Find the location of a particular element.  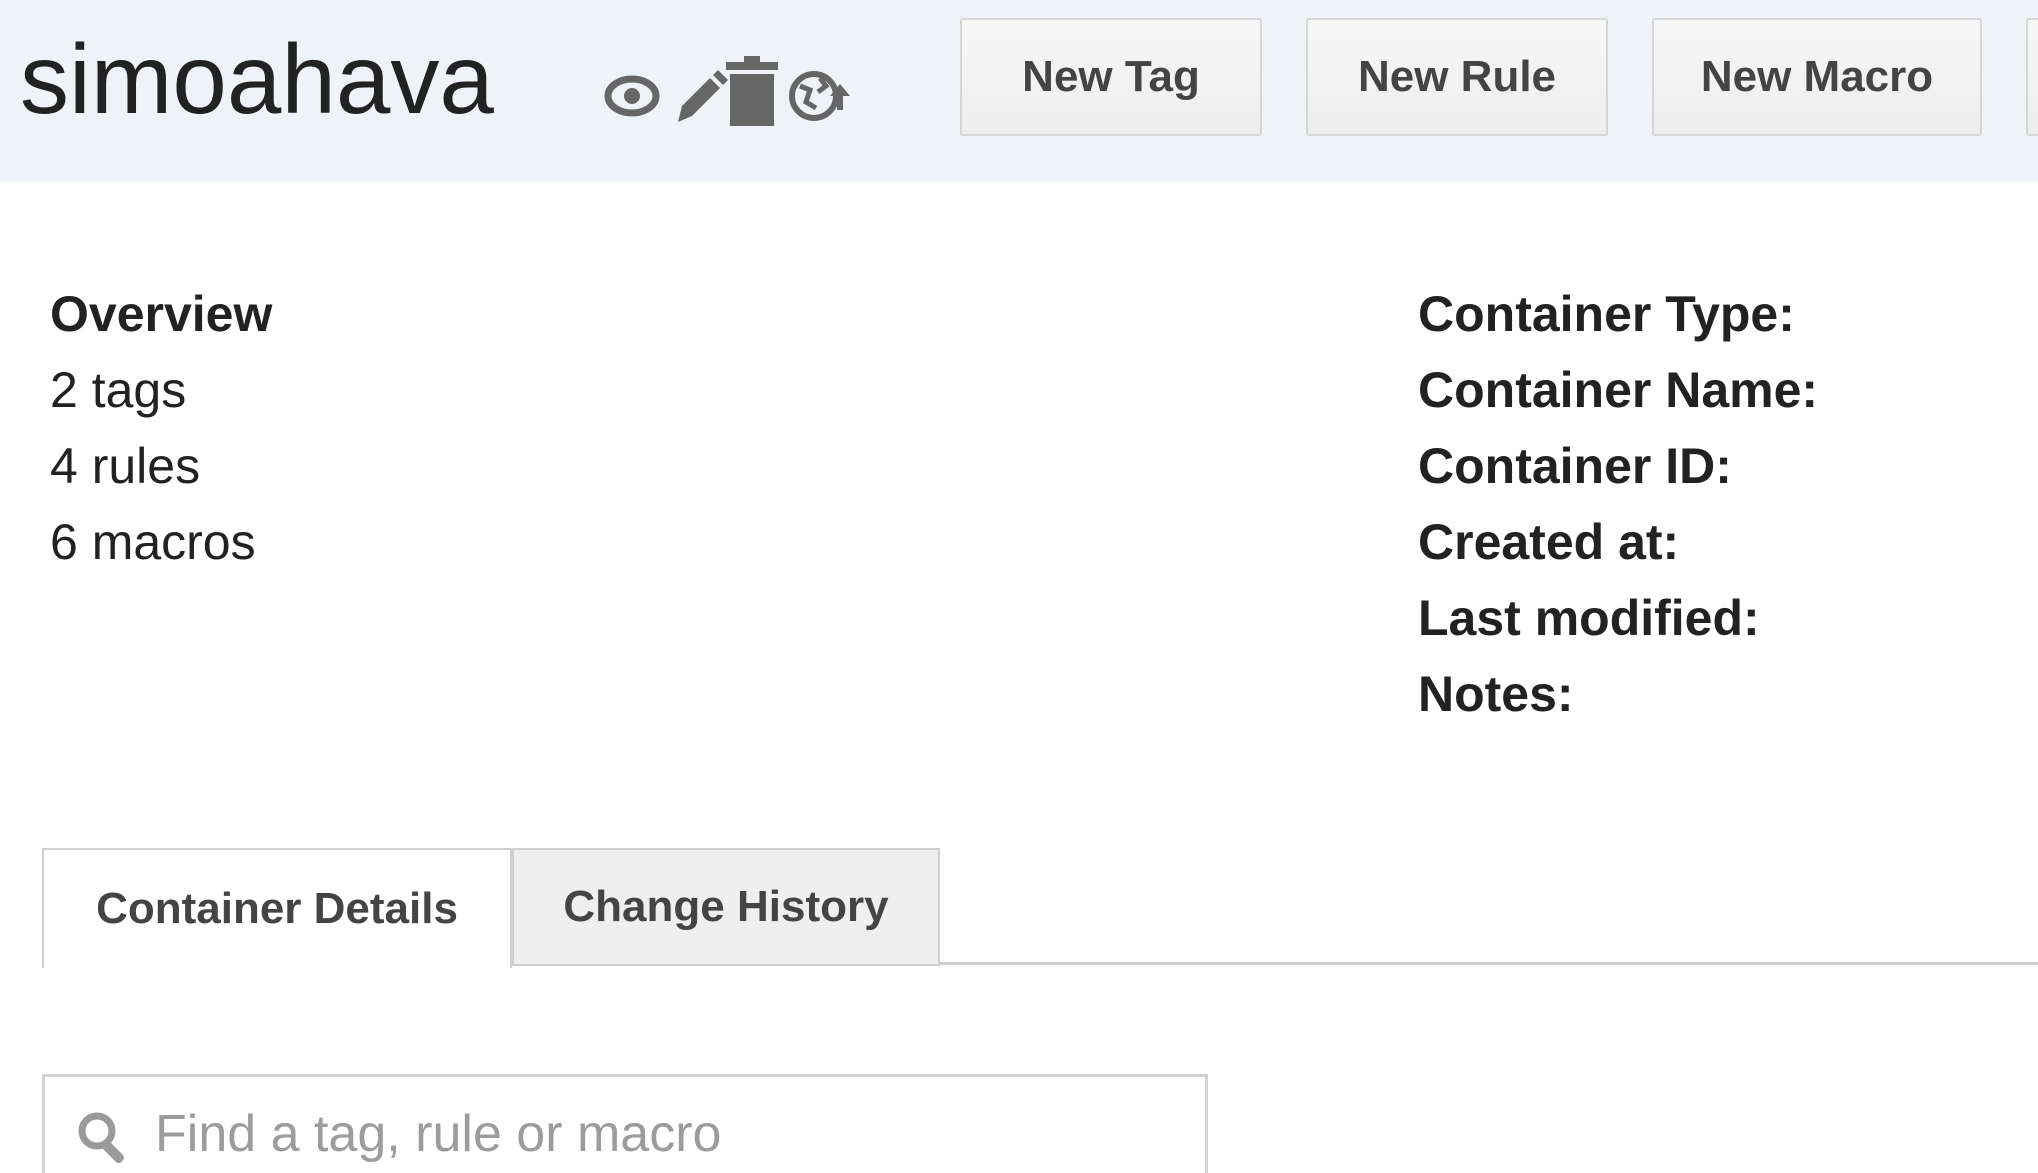

trash-icon is located at coordinates (752, 92).